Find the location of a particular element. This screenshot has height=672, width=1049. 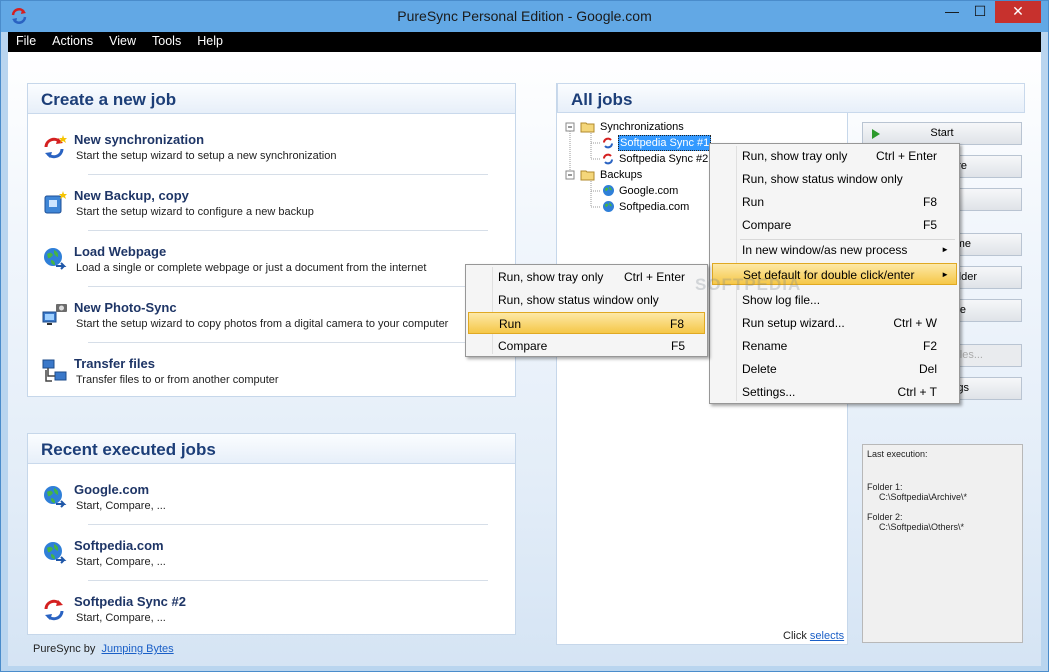

menu-item-run-status: Run, show status window only is located at coordinates (834, 179).